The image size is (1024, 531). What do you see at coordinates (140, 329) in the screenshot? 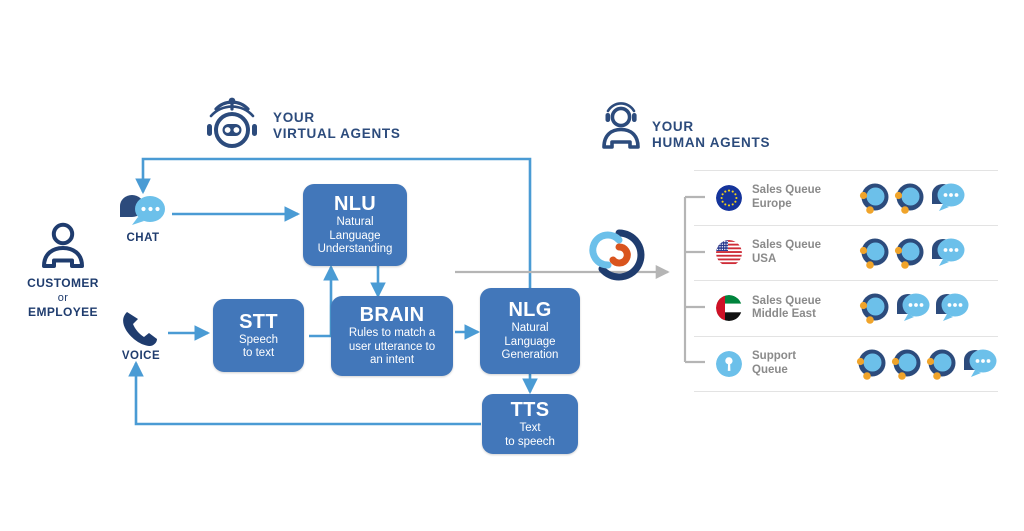
I see `phone-handset-icon` at bounding box center [140, 329].